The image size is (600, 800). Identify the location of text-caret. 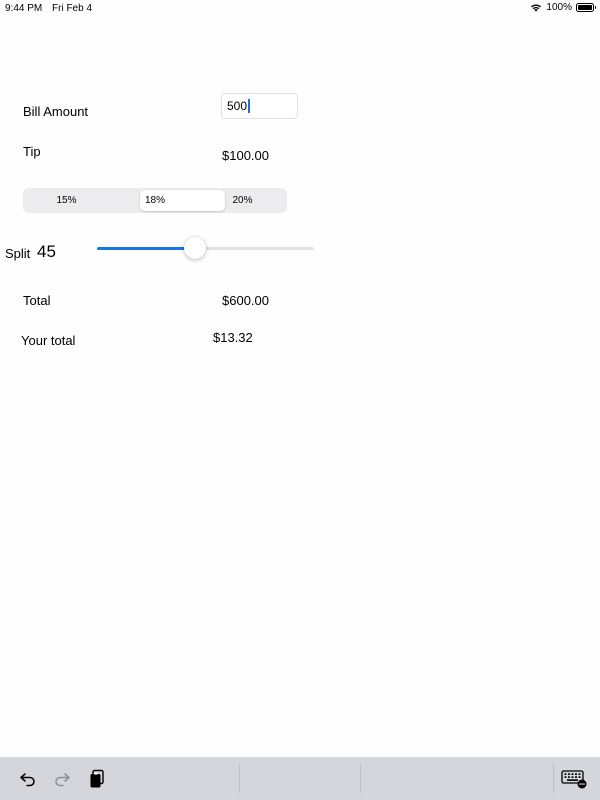
(249, 106).